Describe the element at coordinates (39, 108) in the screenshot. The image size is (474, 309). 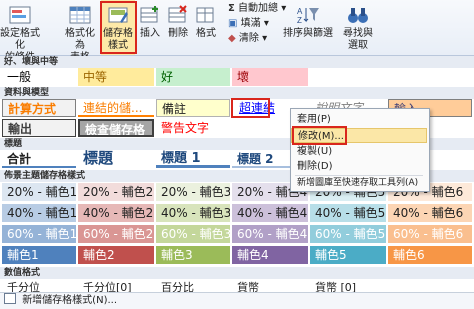
I see `style-calculation: 計算方式` at that location.